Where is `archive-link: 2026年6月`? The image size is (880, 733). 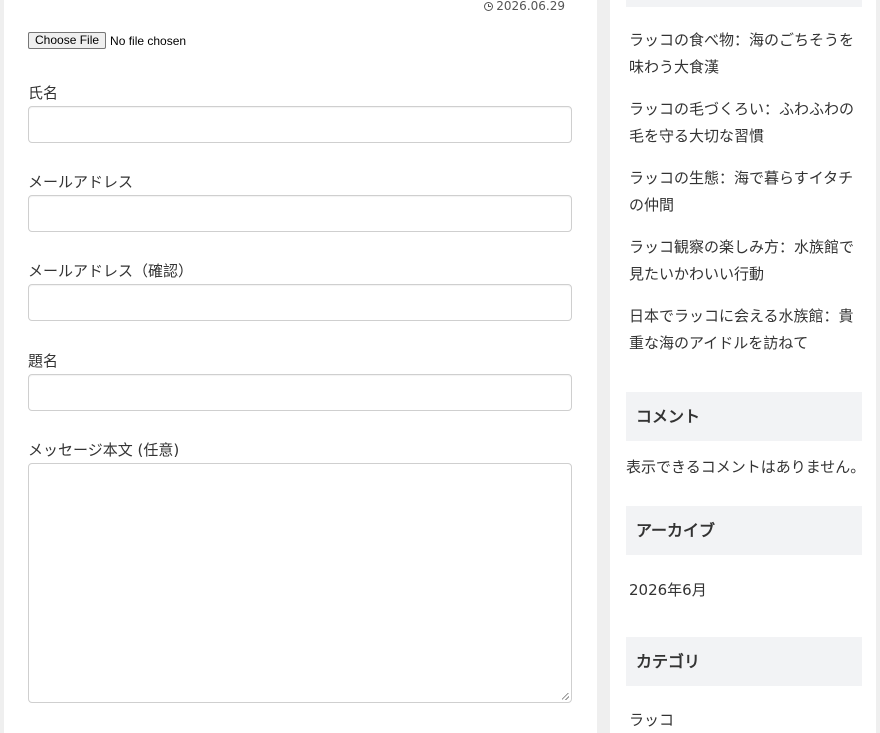 archive-link: 2026年6月 is located at coordinates (668, 589).